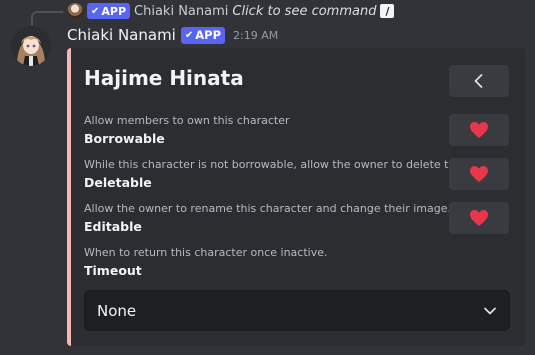  What do you see at coordinates (113, 270) in the screenshot?
I see `field-name: Timeout` at bounding box center [113, 270].